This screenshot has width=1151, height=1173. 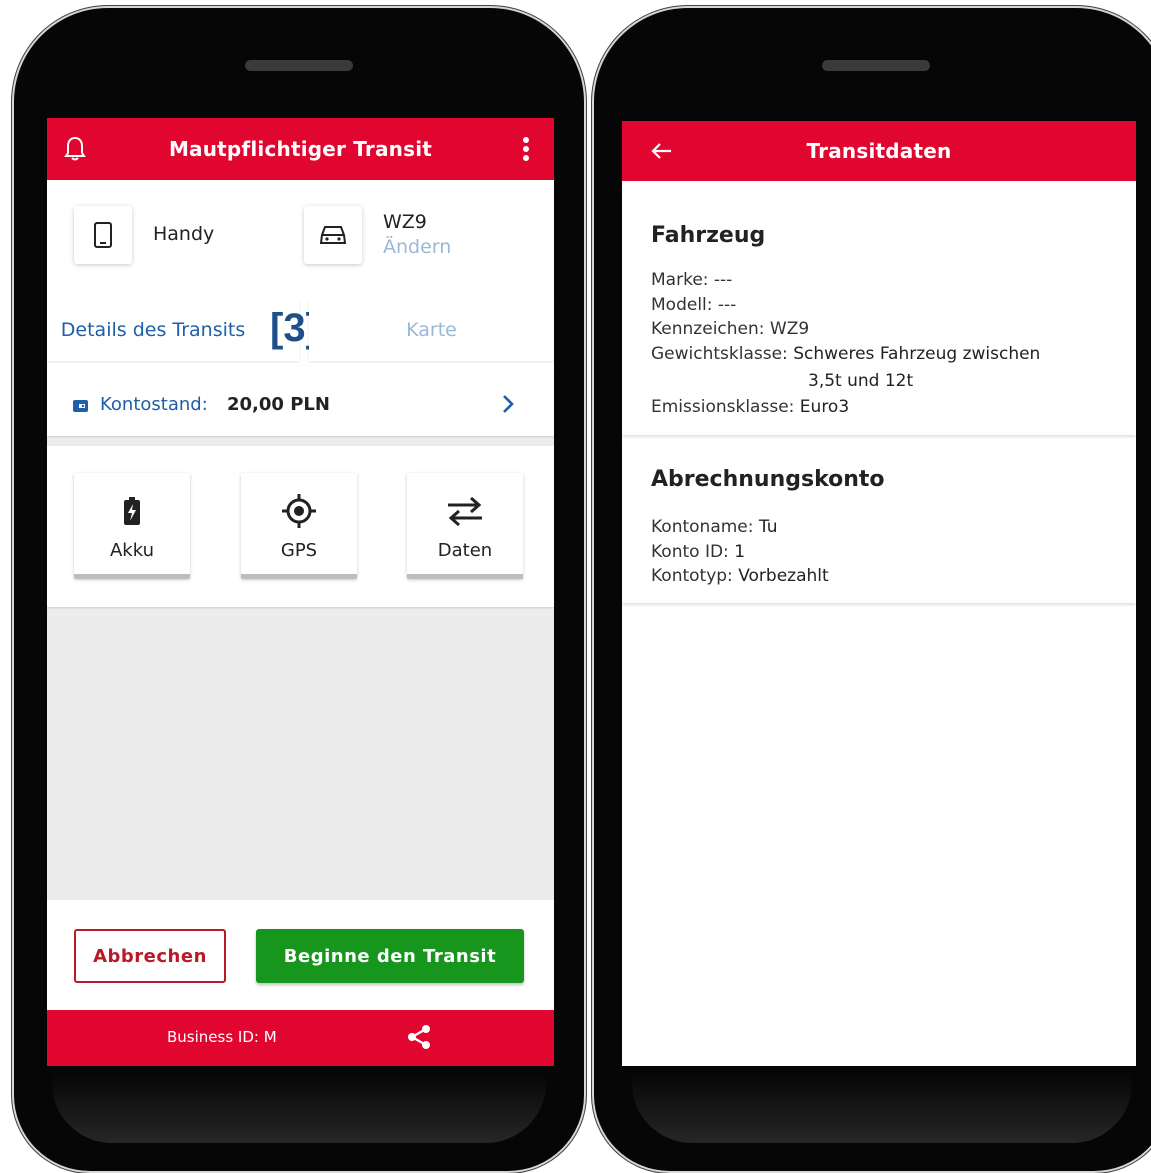 I want to click on account-section-title: Abrechnungskonto, so click(x=768, y=479).